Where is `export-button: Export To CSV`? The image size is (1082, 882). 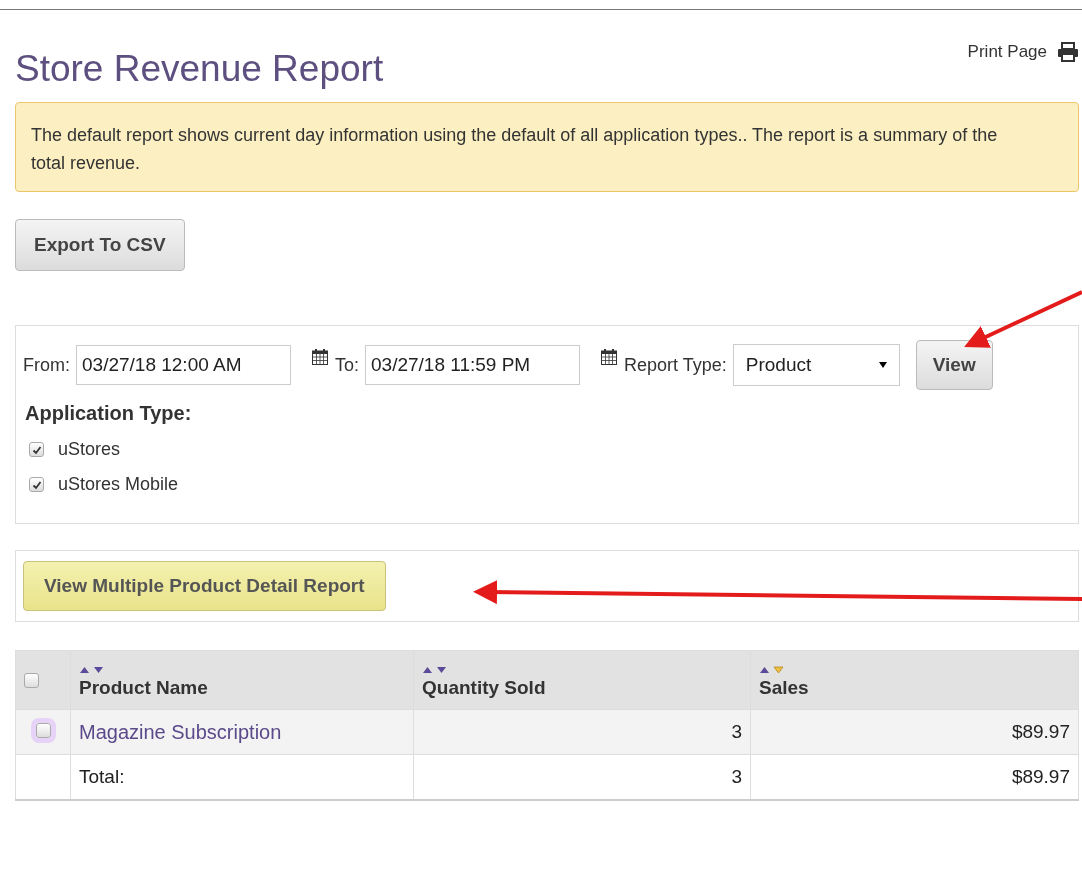
export-button: Export To CSV is located at coordinates (100, 245).